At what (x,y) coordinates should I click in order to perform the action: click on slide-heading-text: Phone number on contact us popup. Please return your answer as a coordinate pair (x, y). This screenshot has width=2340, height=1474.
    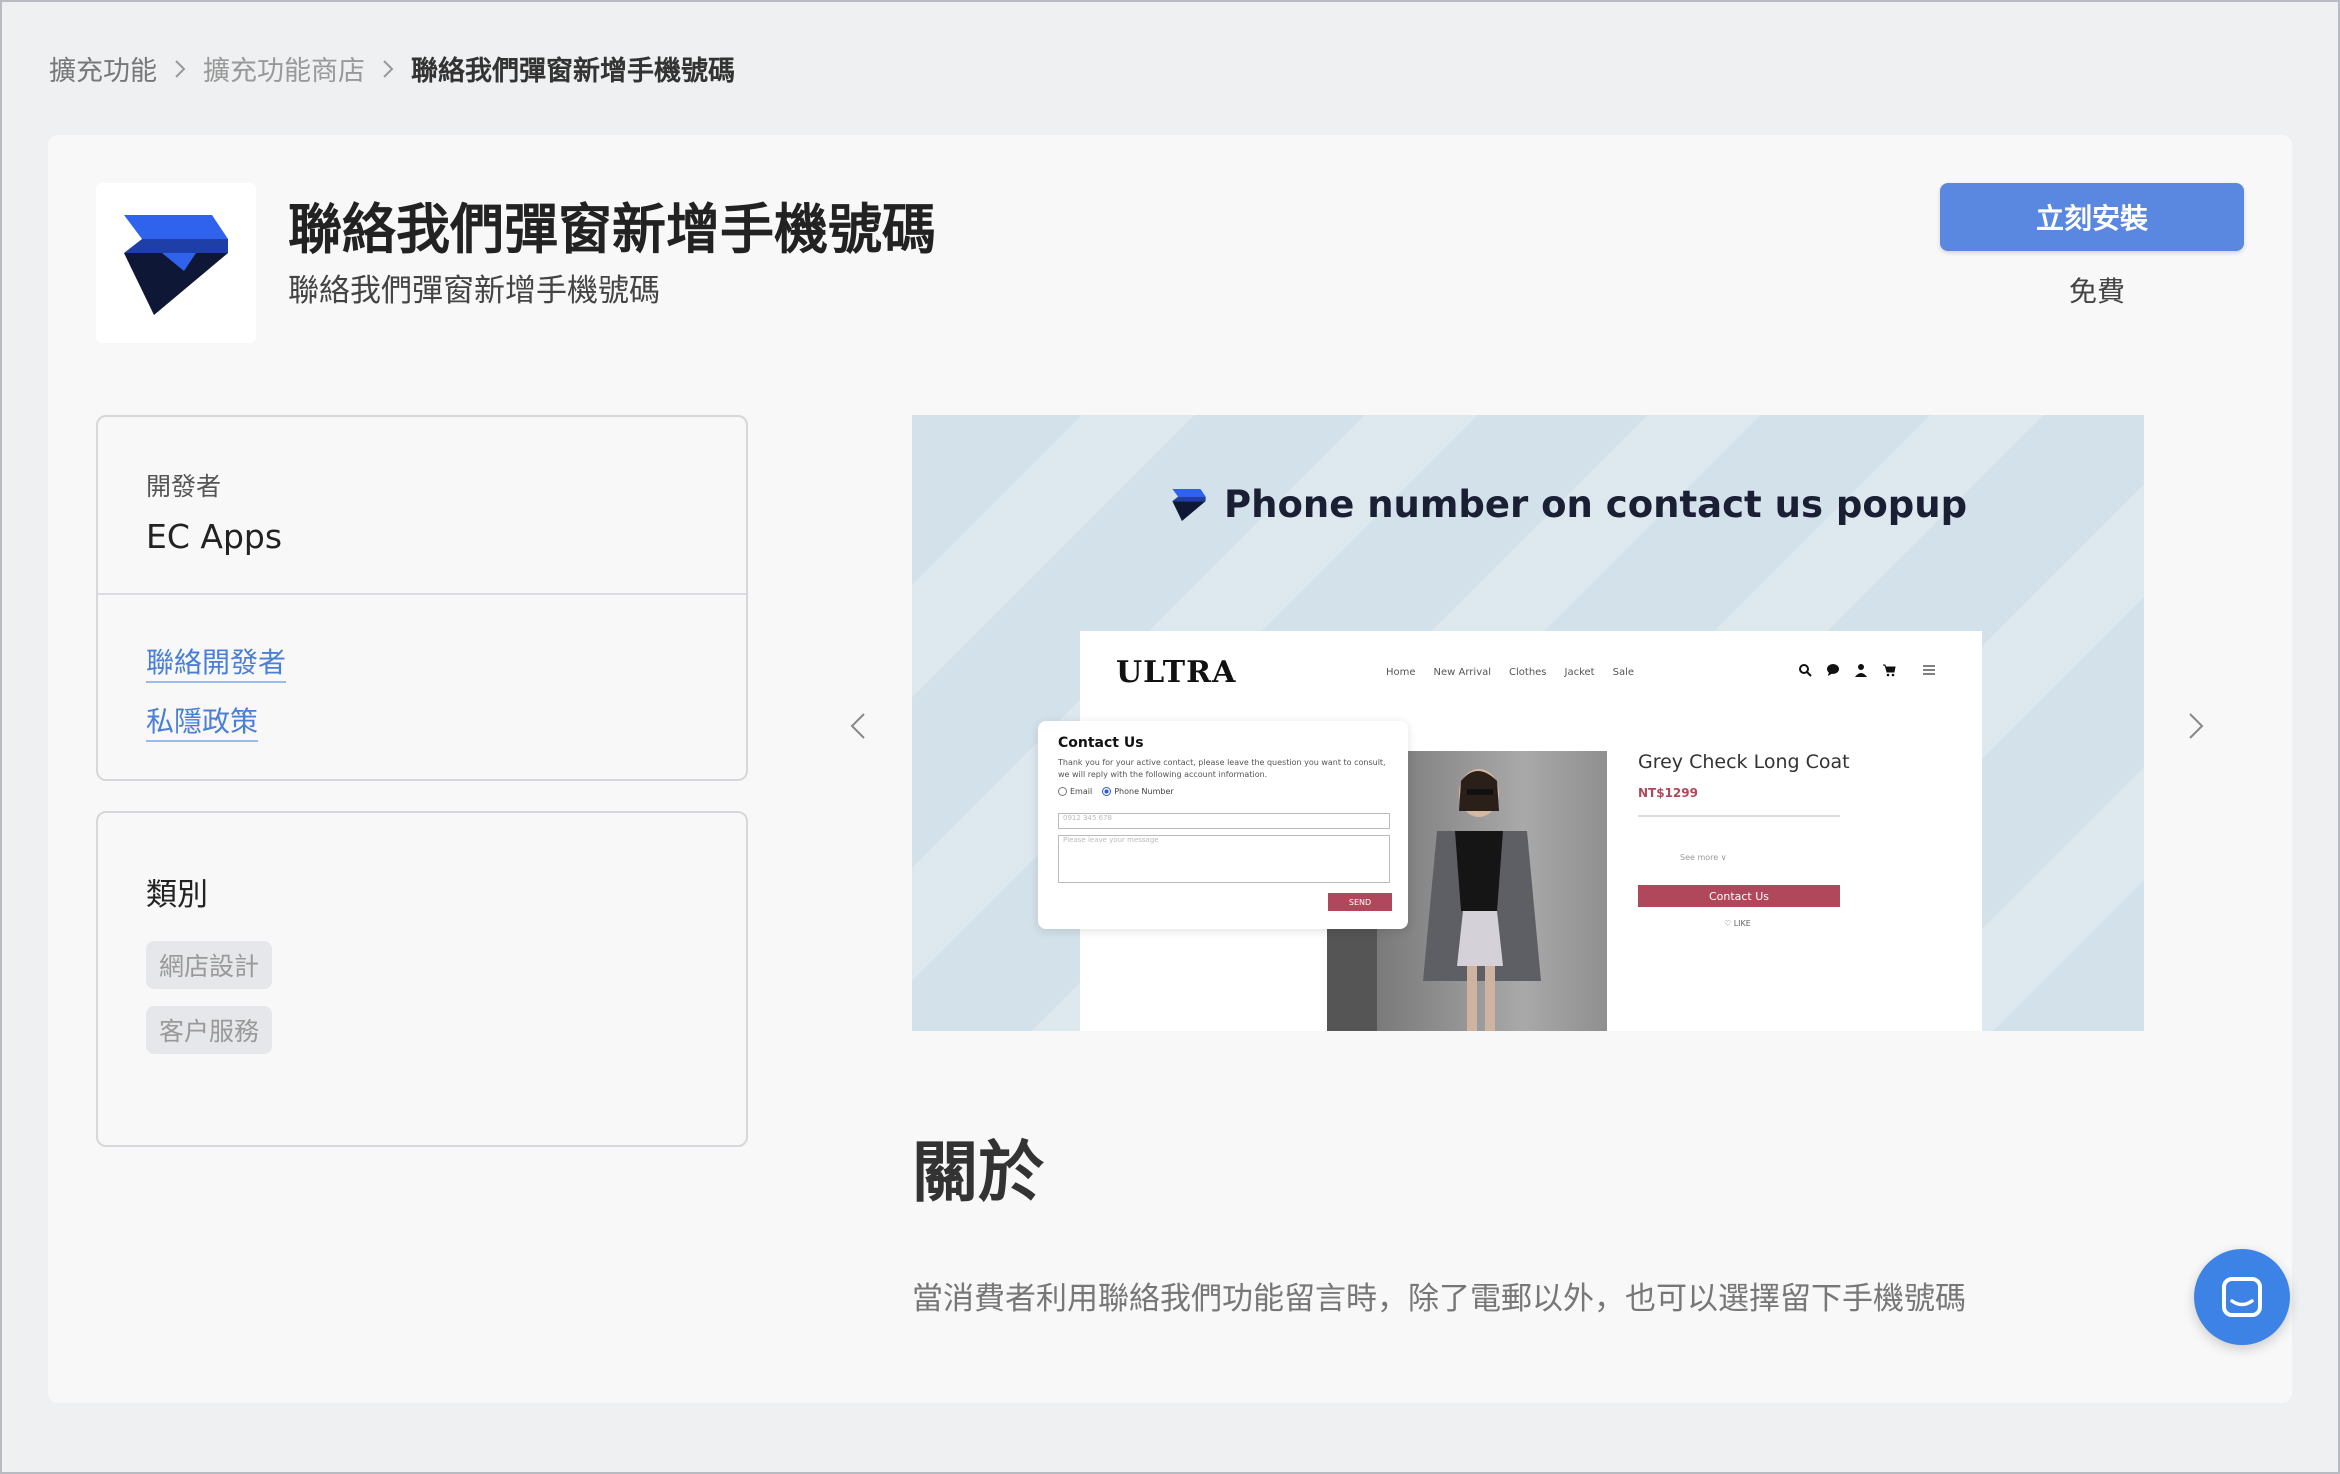
    Looking at the image, I should click on (1596, 504).